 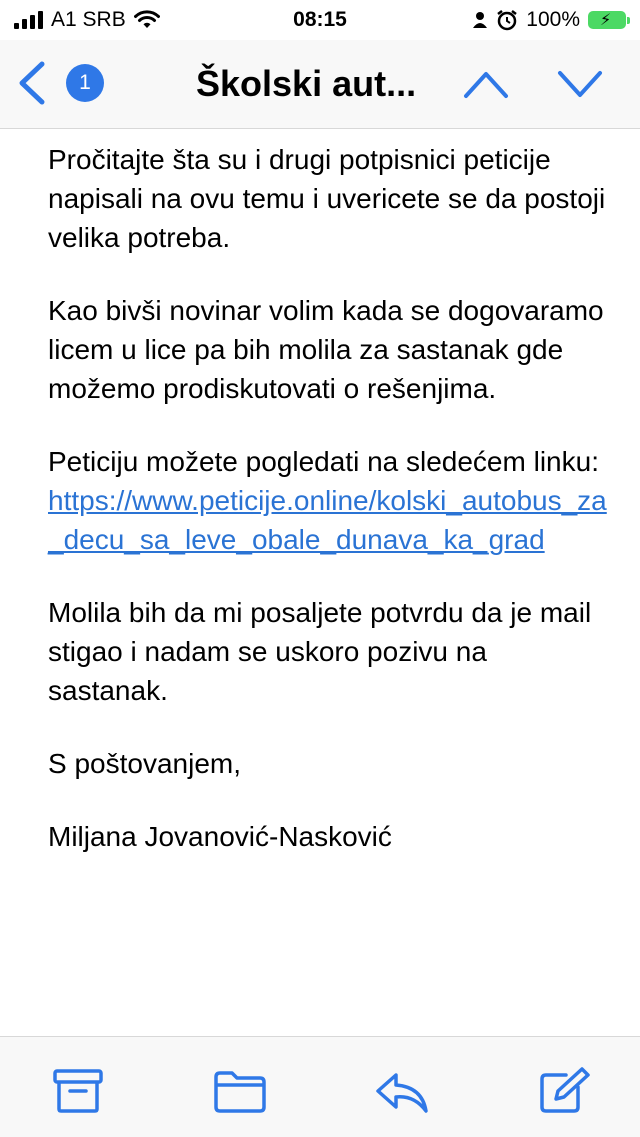 I want to click on chevron-down-icon, so click(x=580, y=84).